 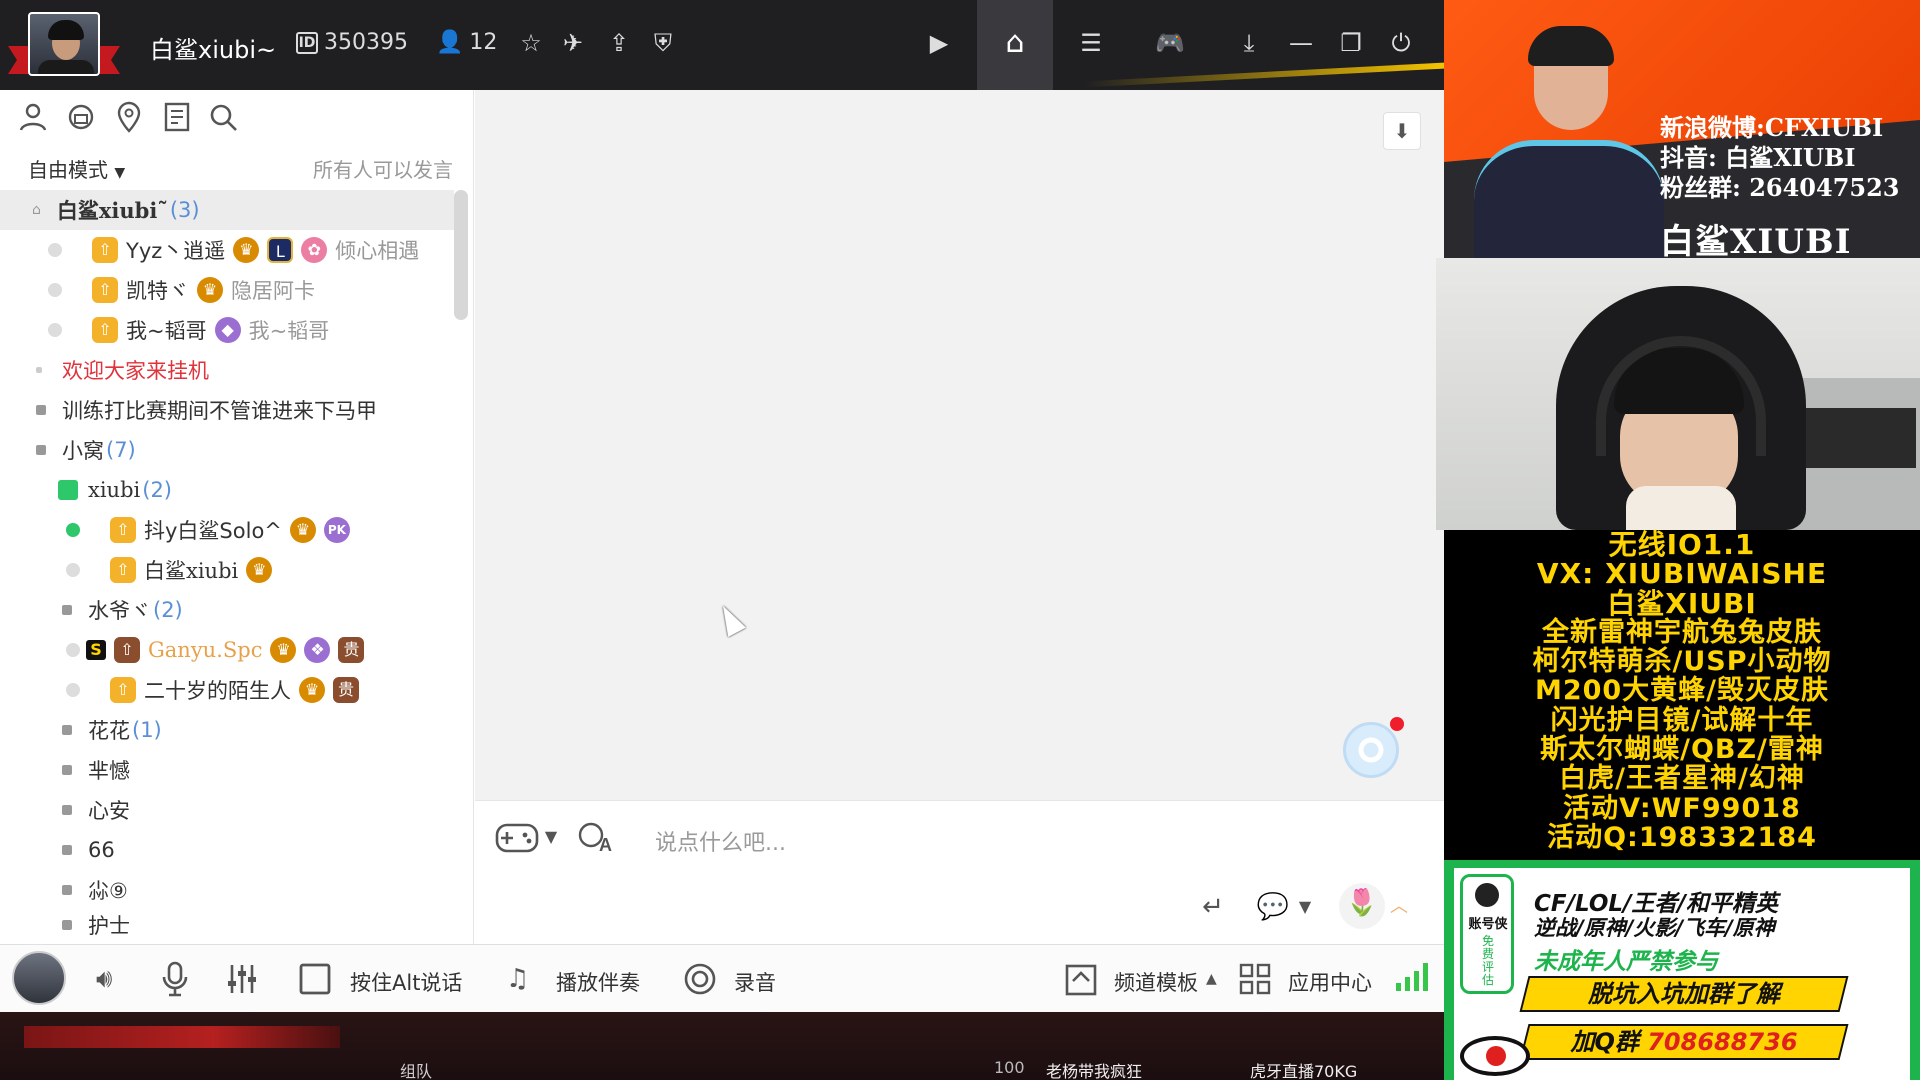 I want to click on home-tab: ⌂, so click(x=1015, y=45).